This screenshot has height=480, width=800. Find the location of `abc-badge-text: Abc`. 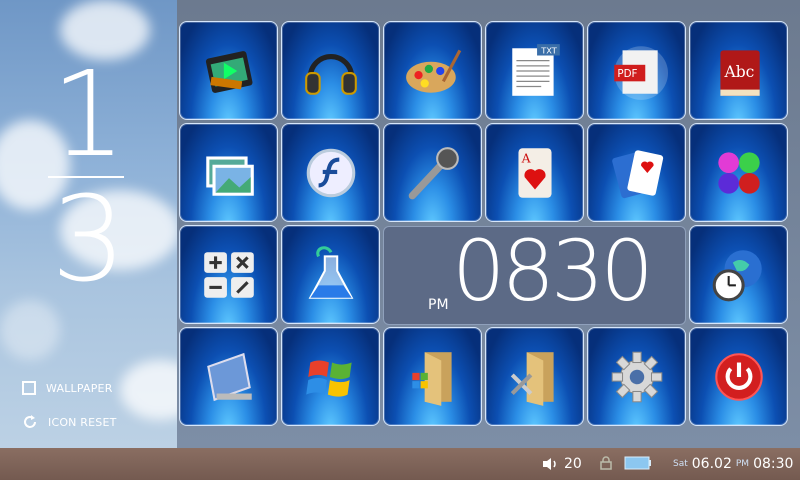

abc-badge-text: Abc is located at coordinates (738, 72).